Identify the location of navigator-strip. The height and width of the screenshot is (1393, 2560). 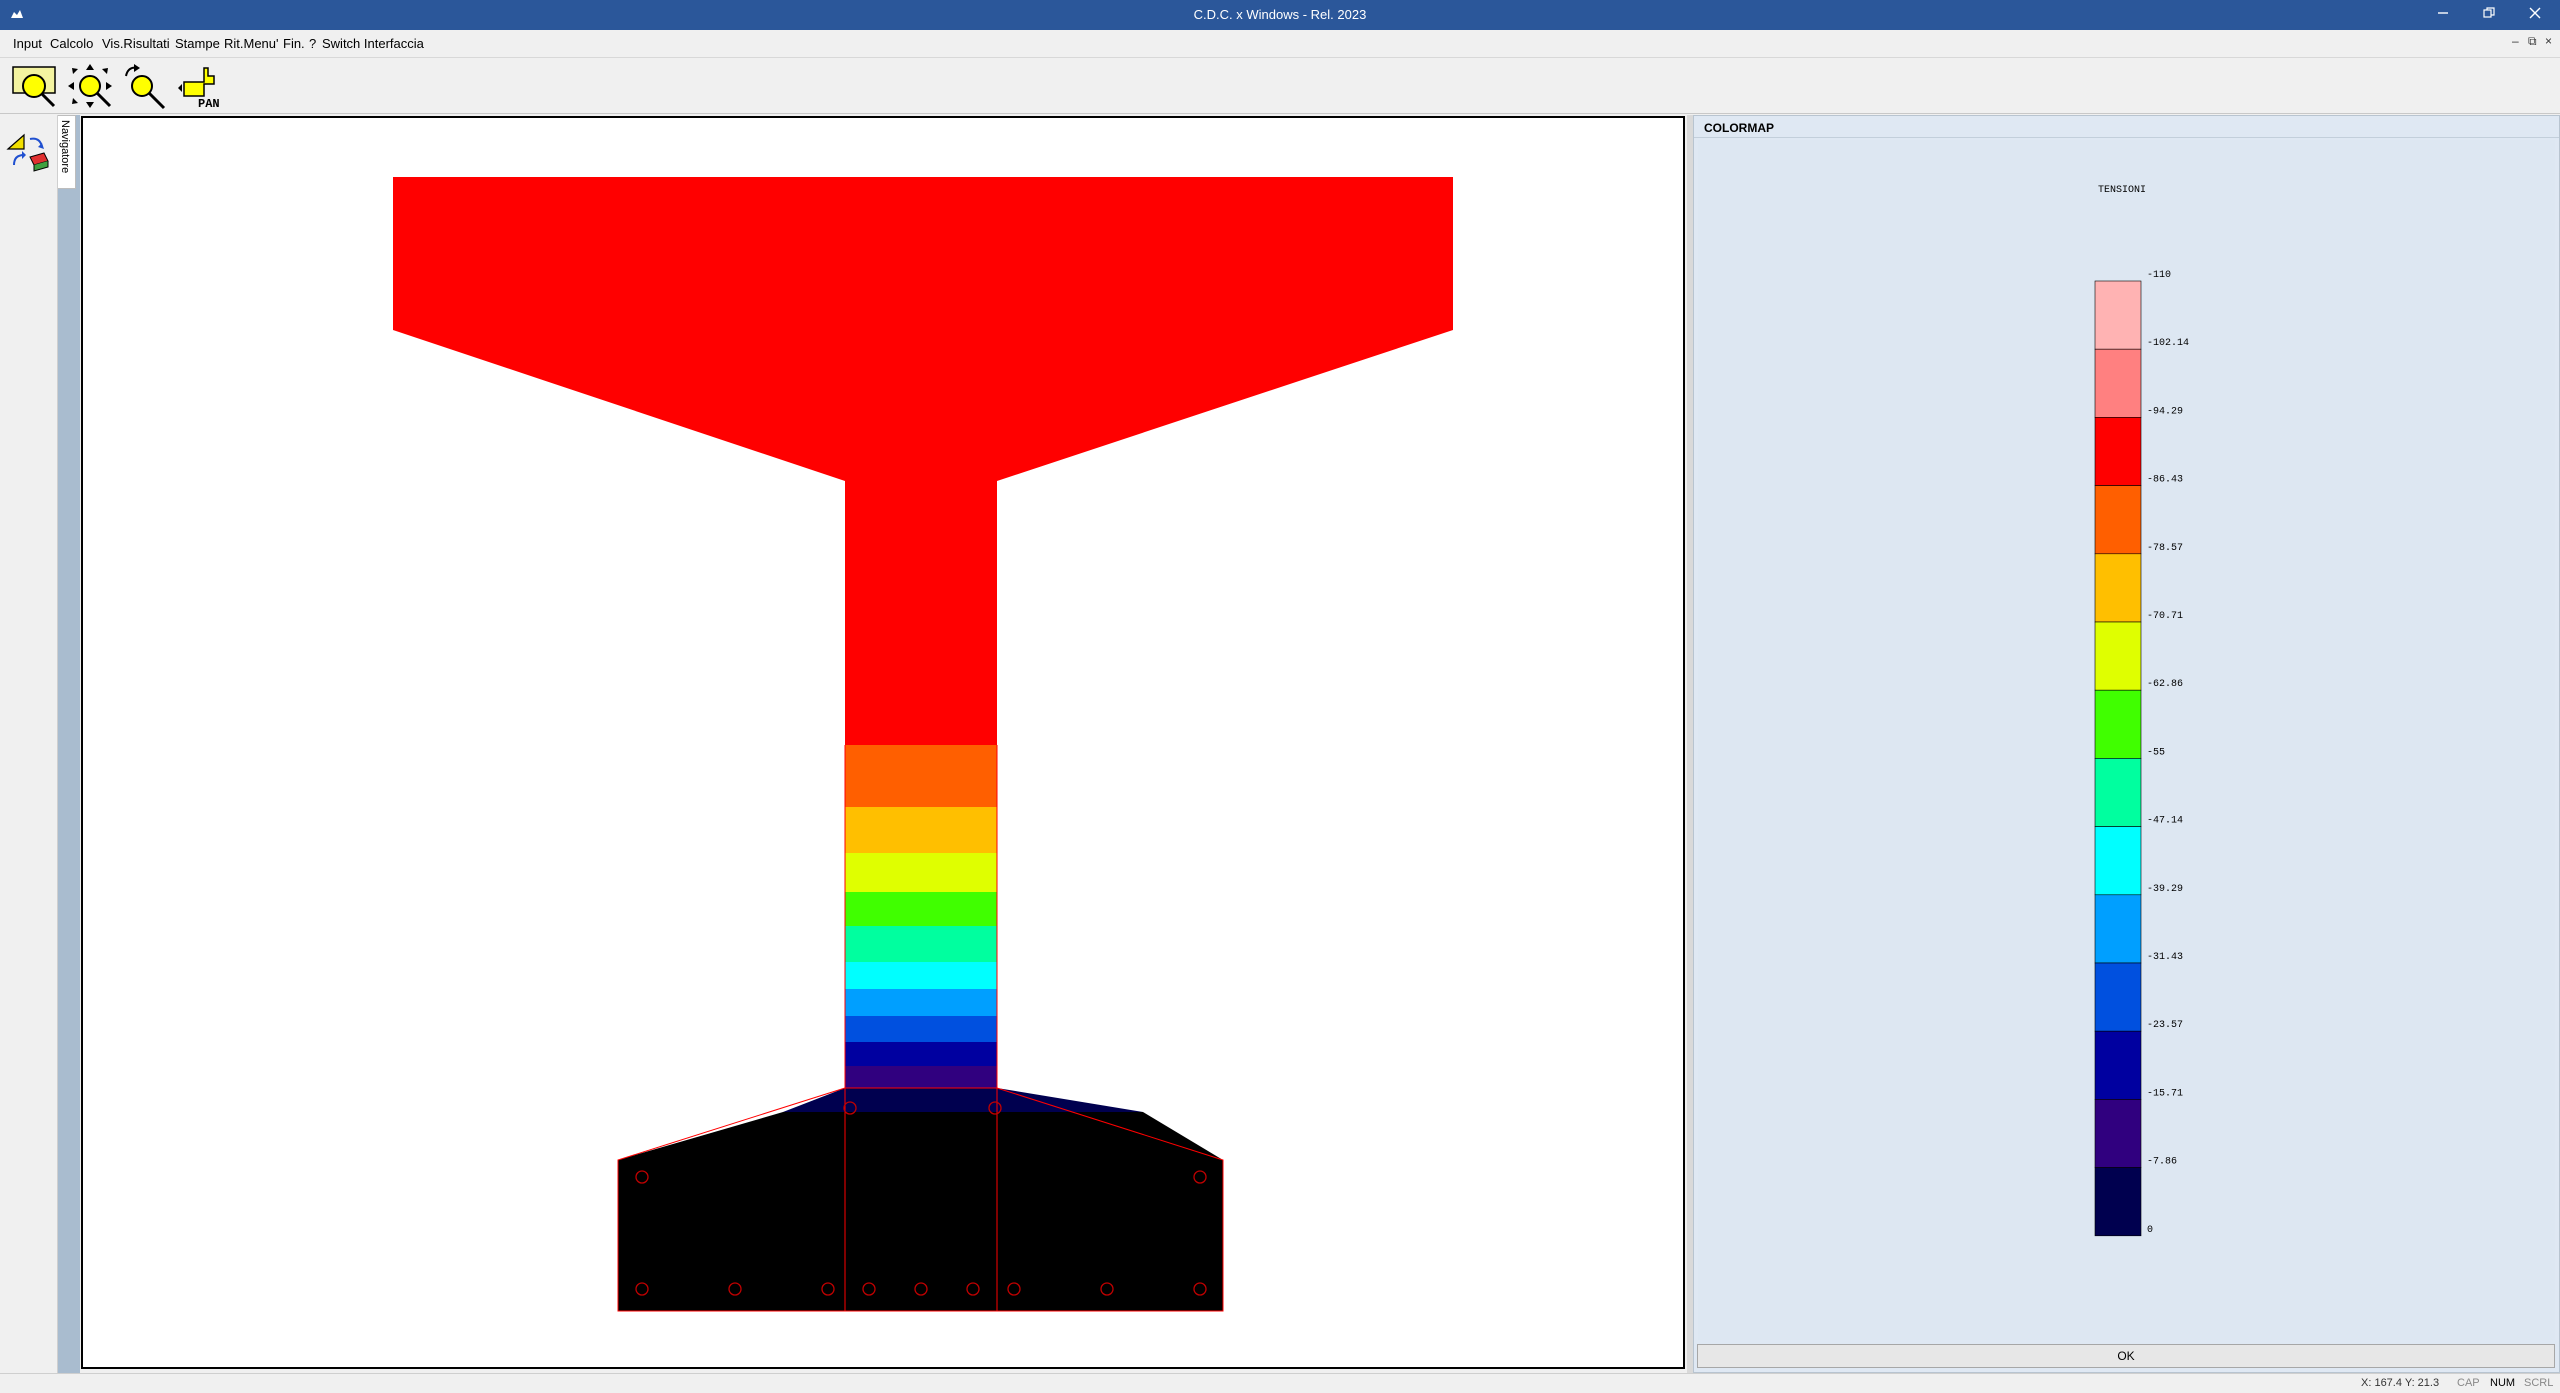
(69, 781).